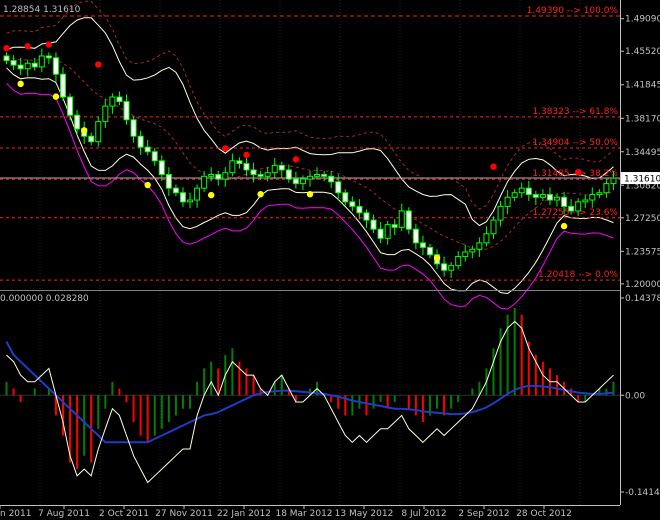 The height and width of the screenshot is (520, 660). What do you see at coordinates (483, 514) in the screenshot?
I see `time-tick-label: 2 Sep 2012` at bounding box center [483, 514].